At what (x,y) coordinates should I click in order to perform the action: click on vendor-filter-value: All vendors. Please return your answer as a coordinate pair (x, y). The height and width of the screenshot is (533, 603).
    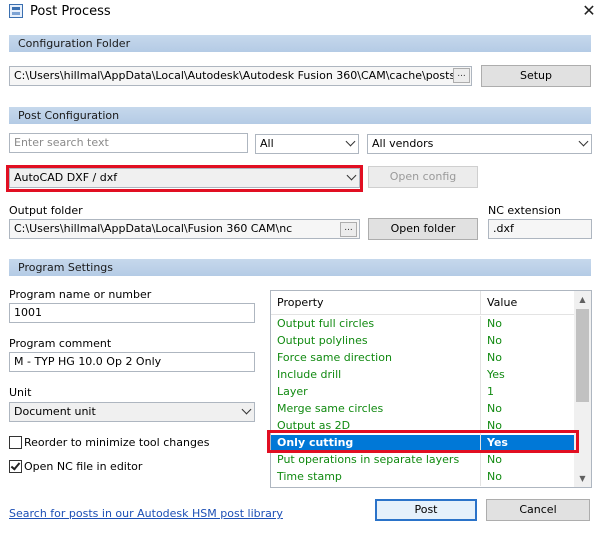
    Looking at the image, I should click on (403, 143).